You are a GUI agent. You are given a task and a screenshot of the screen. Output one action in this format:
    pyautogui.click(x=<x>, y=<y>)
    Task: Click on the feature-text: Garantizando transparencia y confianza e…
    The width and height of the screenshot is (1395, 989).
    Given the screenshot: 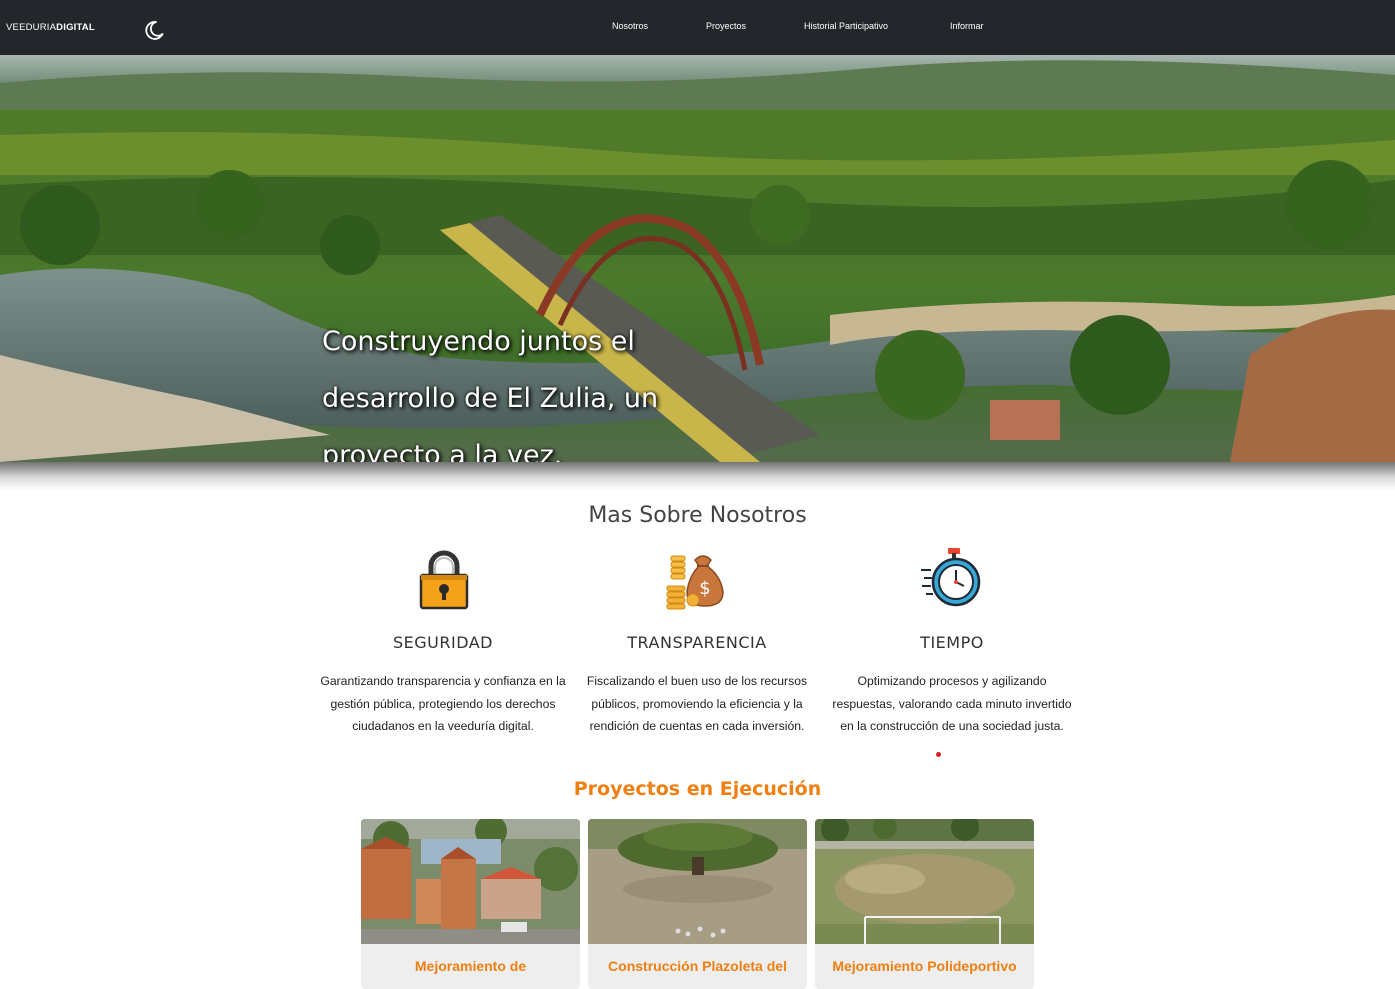 What is the action you would take?
    pyautogui.click(x=443, y=703)
    